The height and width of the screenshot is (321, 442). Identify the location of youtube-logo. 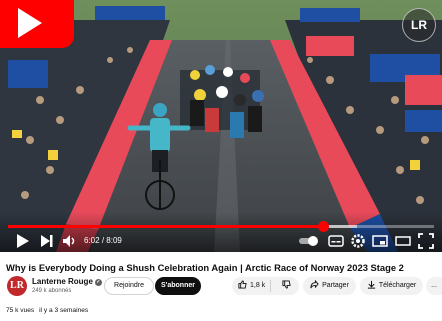
(37, 24).